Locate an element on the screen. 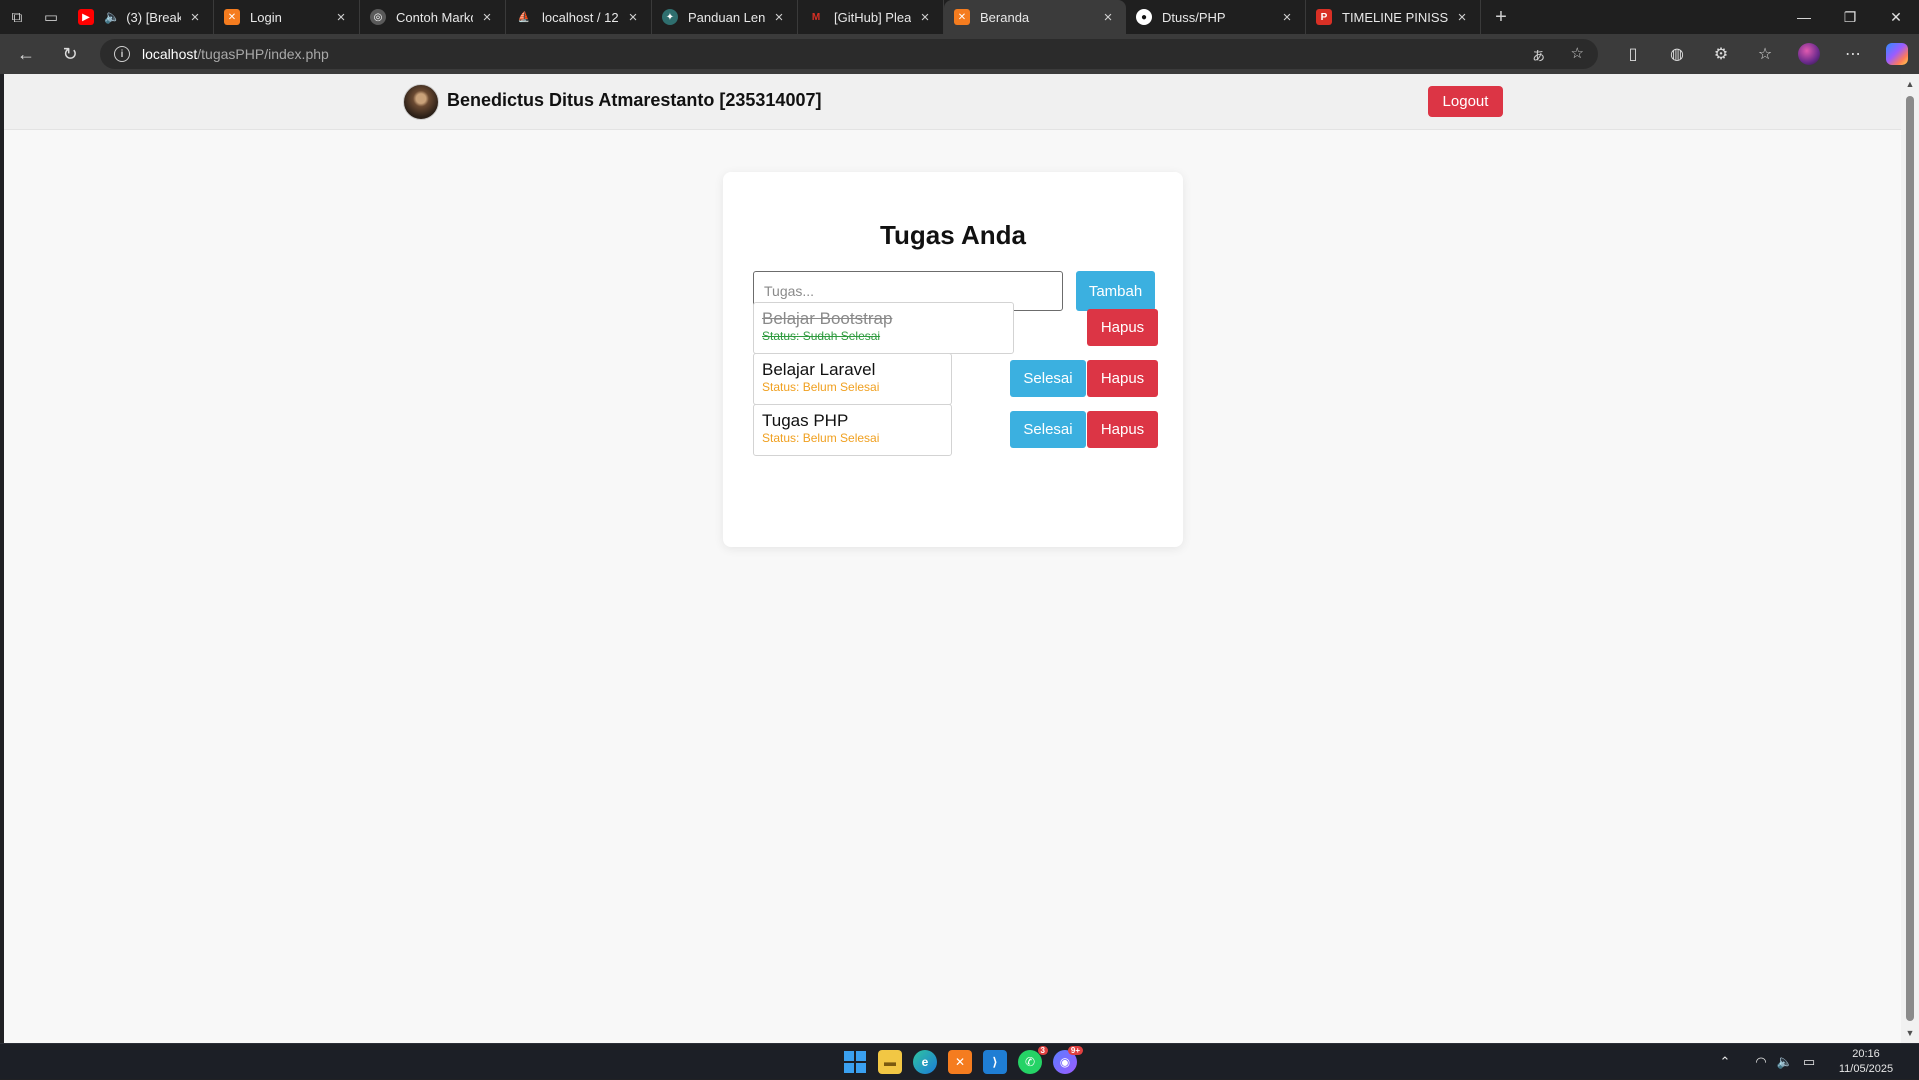  task-name: Tugas PHP is located at coordinates (805, 420).